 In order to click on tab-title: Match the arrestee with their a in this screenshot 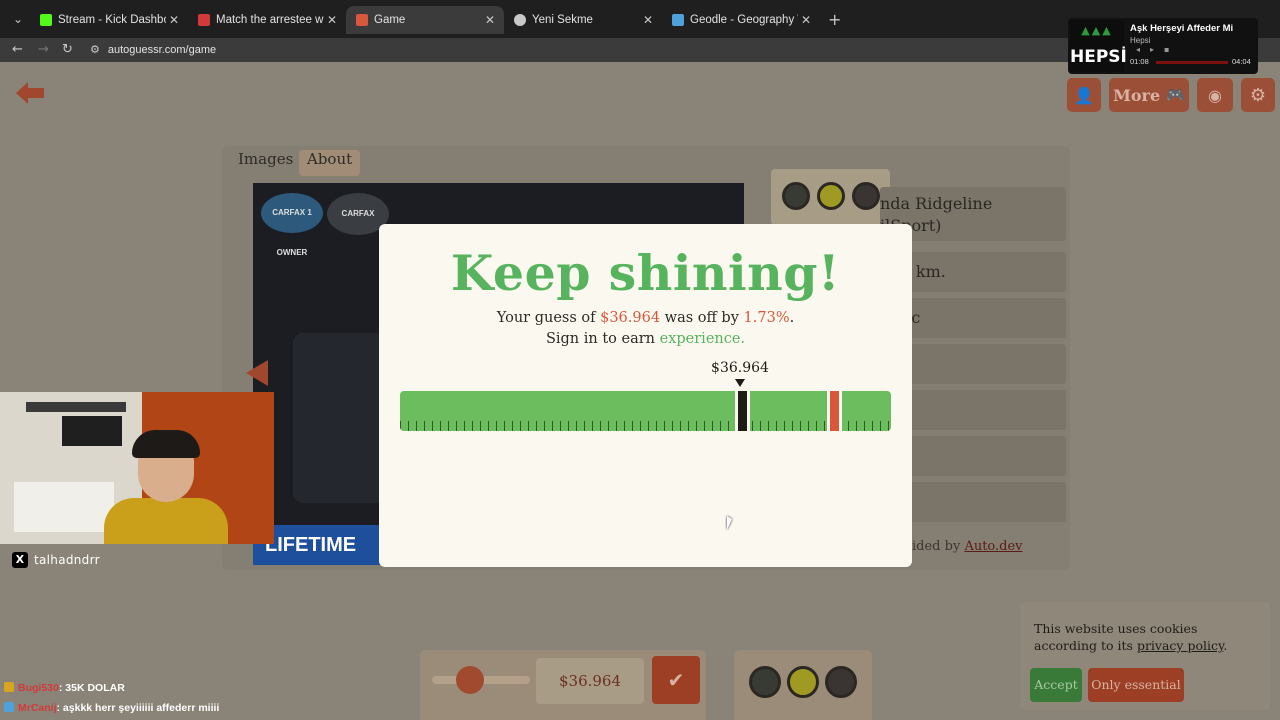, I will do `click(270, 20)`.